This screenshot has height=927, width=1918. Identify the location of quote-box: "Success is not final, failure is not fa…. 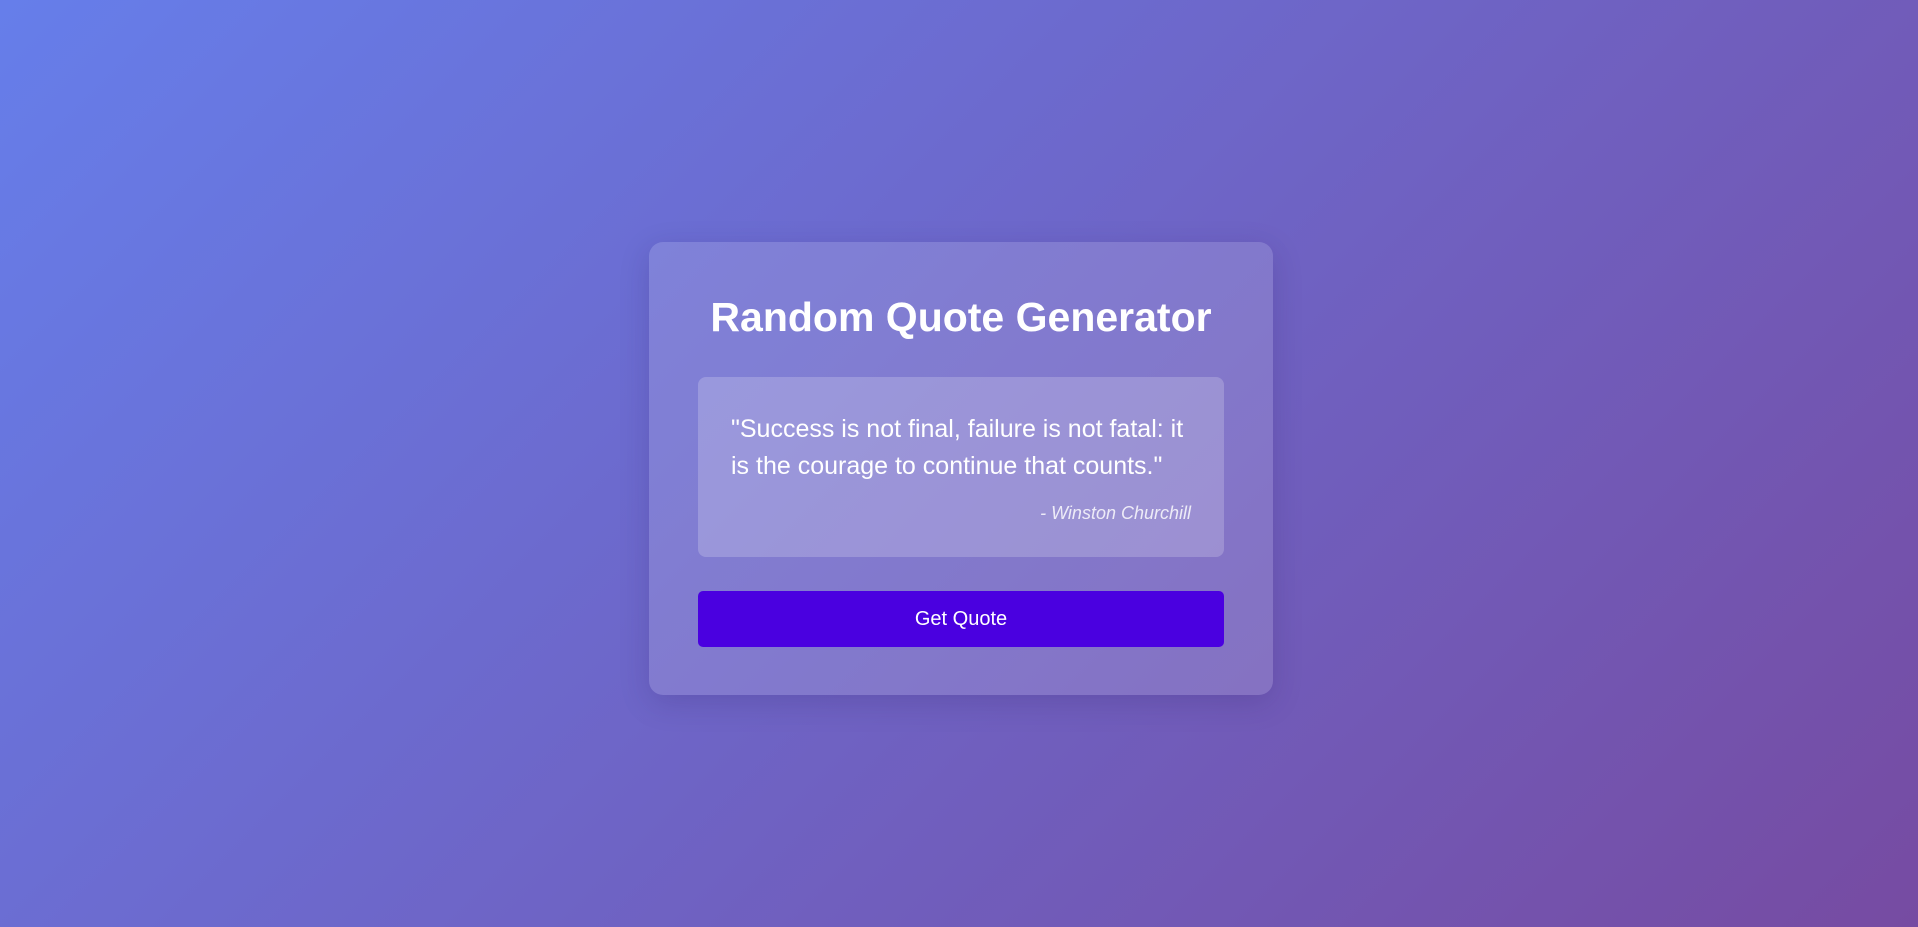
(961, 467).